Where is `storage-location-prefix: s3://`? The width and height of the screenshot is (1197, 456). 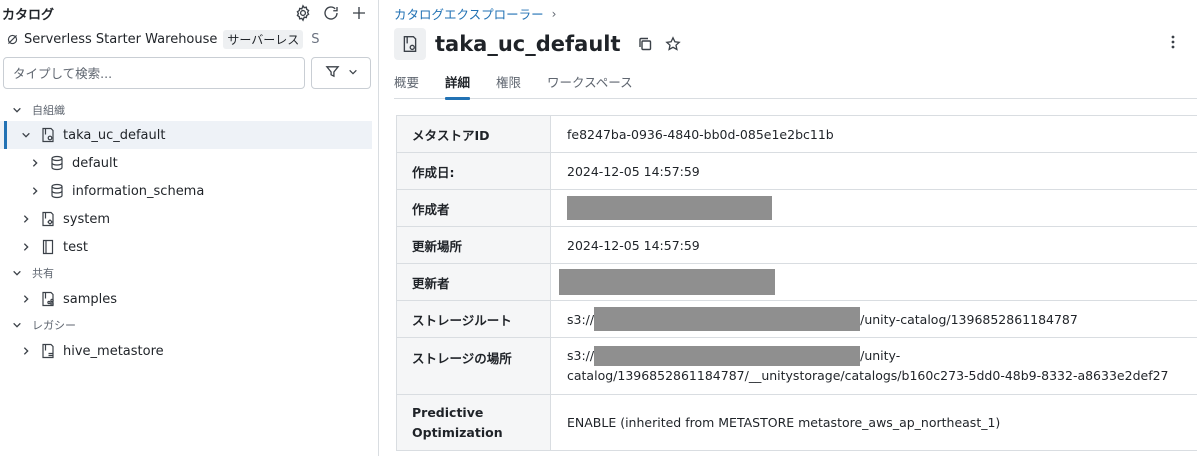
storage-location-prefix: s3:// is located at coordinates (581, 355).